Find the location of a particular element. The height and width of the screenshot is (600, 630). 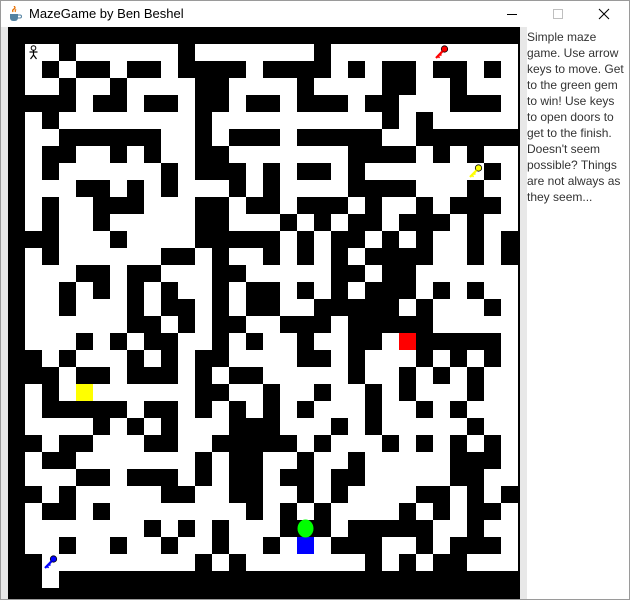

minimize-button is located at coordinates (512, 14).